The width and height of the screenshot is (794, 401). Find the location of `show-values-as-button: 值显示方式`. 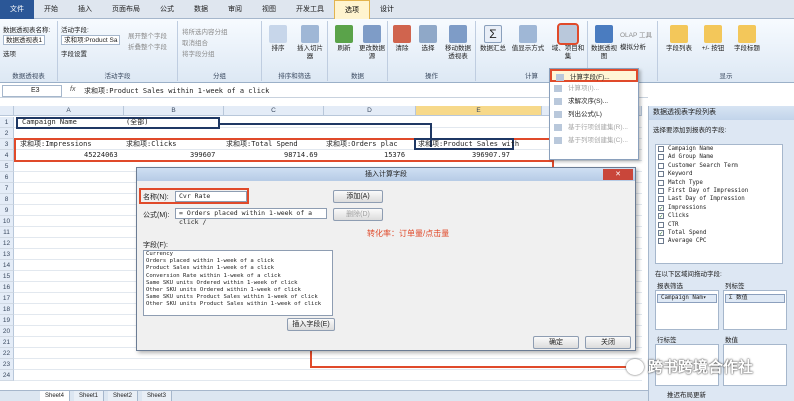

show-values-as-button: 值显示方式 is located at coordinates (528, 39).